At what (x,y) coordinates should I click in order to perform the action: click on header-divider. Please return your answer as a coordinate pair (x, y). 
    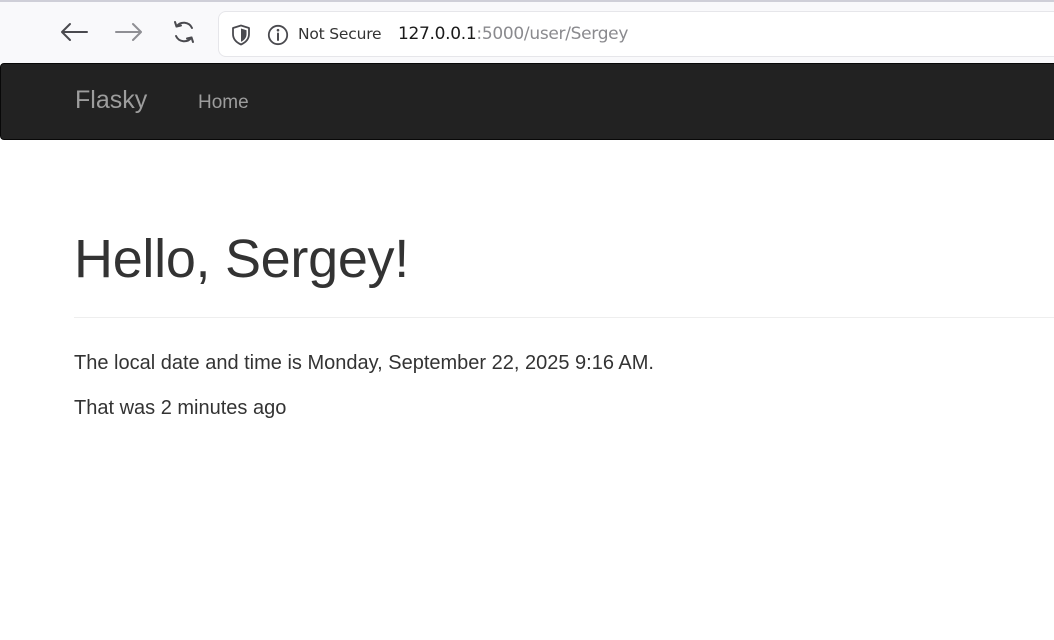
    Looking at the image, I should click on (564, 317).